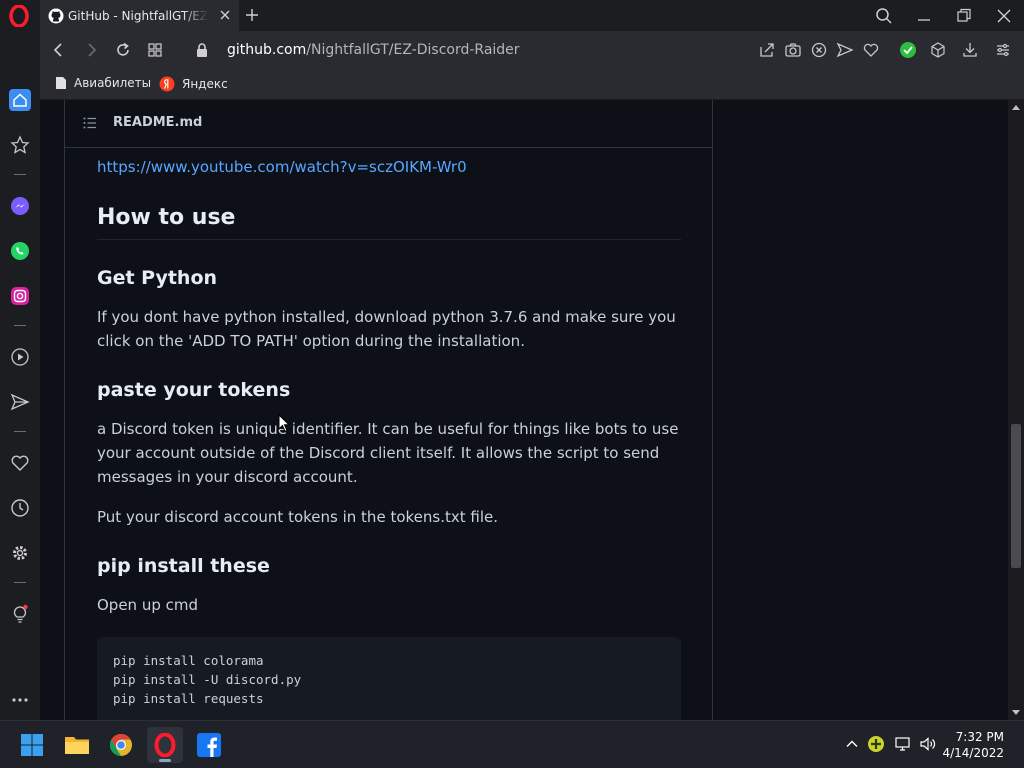 Image resolution: width=1024 pixels, height=768 pixels. I want to click on chevron-up-icon, so click(852, 744).